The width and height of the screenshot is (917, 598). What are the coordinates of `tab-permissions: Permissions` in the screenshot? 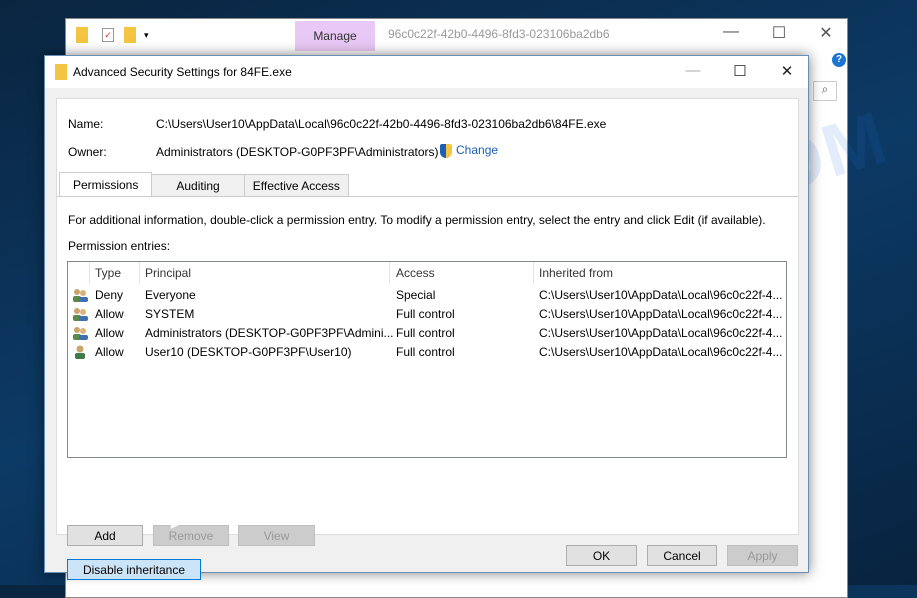 It's located at (106, 184).